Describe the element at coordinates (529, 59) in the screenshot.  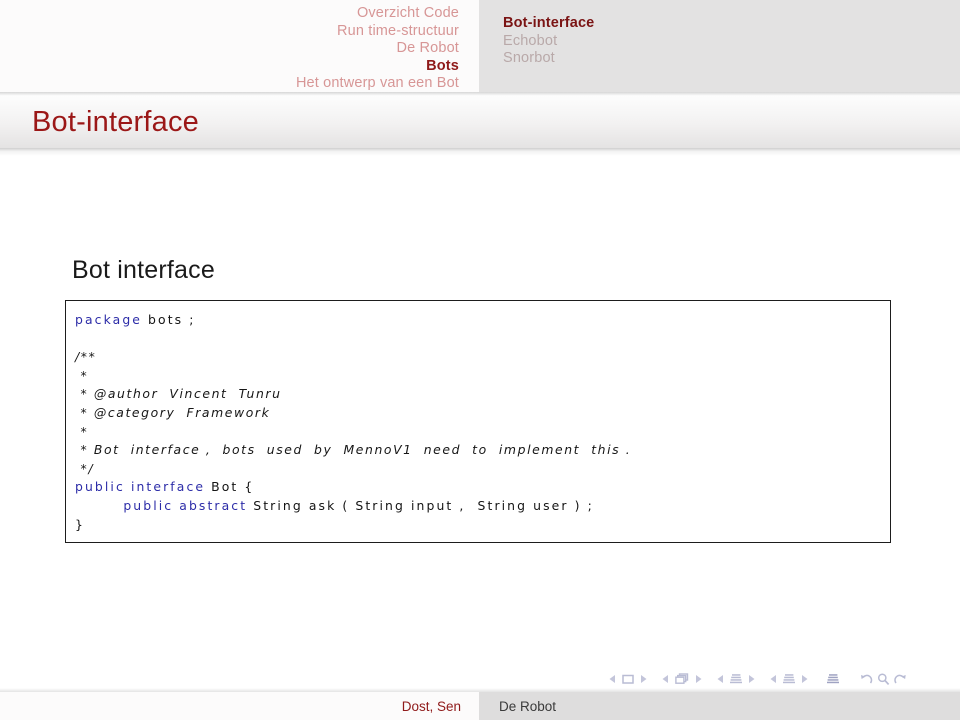
I see `subsection-nav-item: Snorbot` at that location.